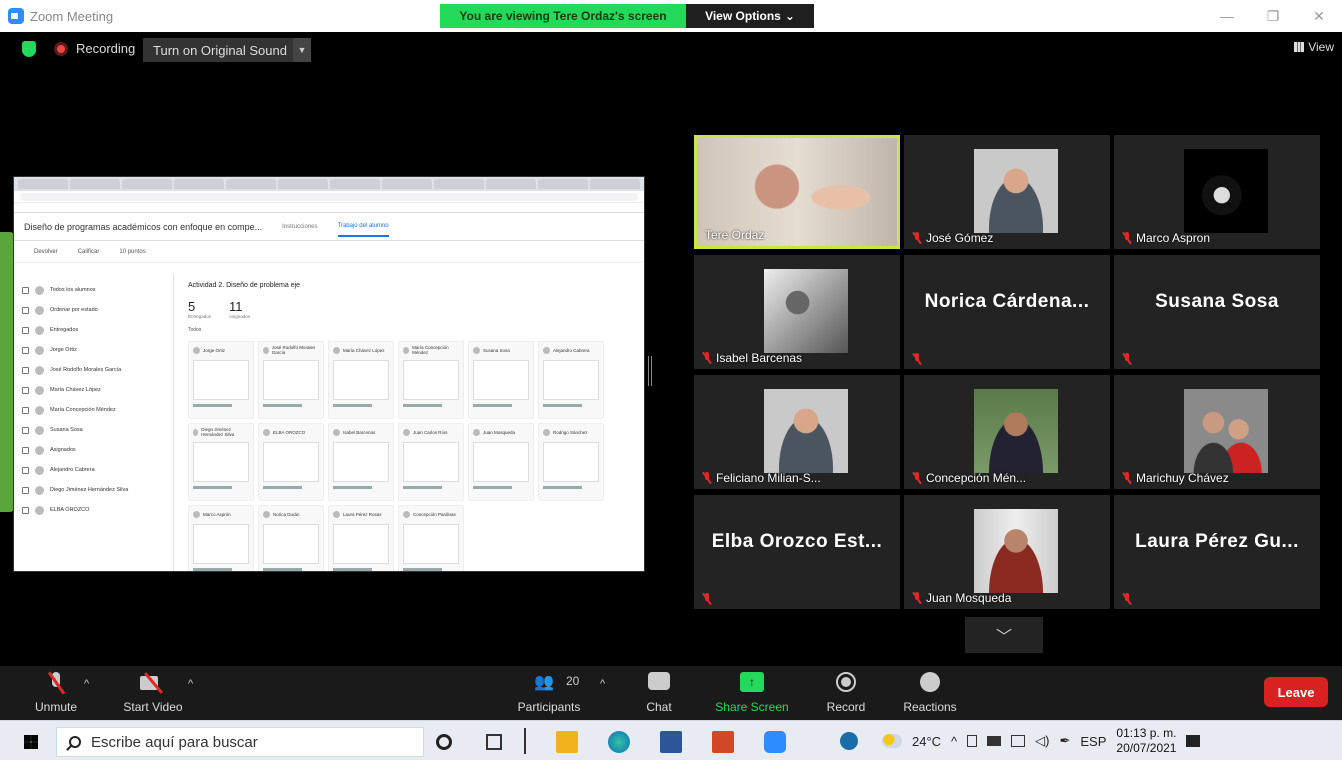  I want to click on grid-view-icon, so click(1299, 47).